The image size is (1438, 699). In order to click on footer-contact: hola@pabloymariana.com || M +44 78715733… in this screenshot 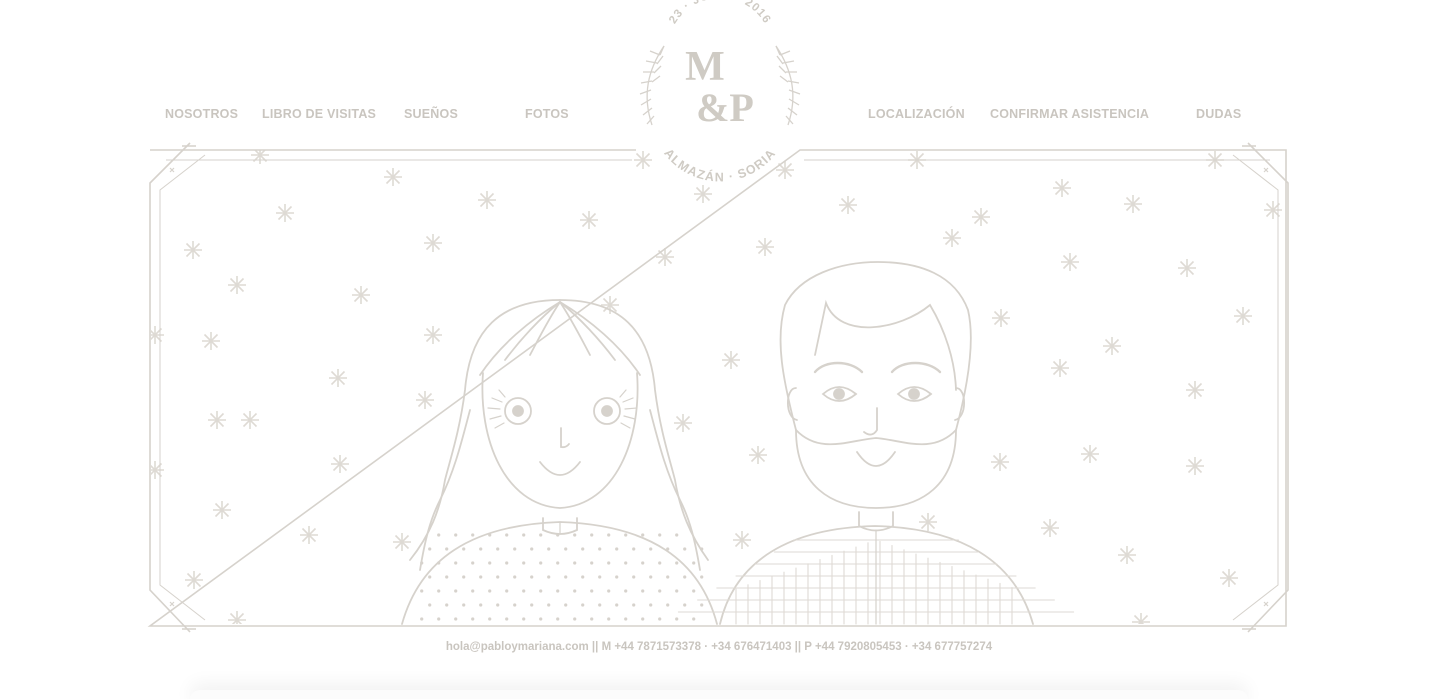, I will do `click(719, 647)`.